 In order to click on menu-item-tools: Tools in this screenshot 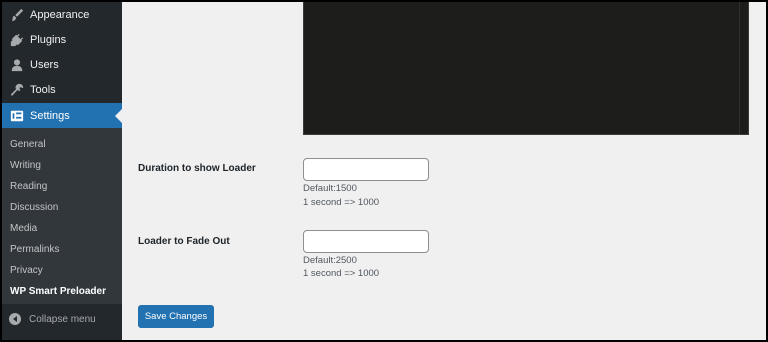, I will do `click(62, 89)`.